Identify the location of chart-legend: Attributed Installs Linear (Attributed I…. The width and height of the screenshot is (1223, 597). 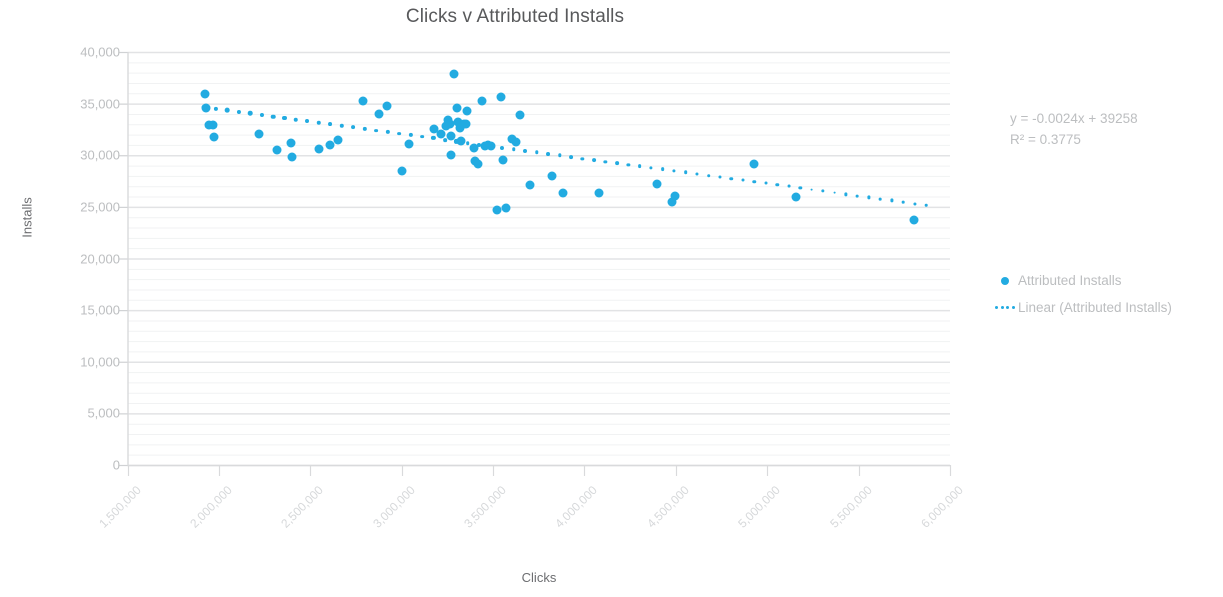
(1082, 294).